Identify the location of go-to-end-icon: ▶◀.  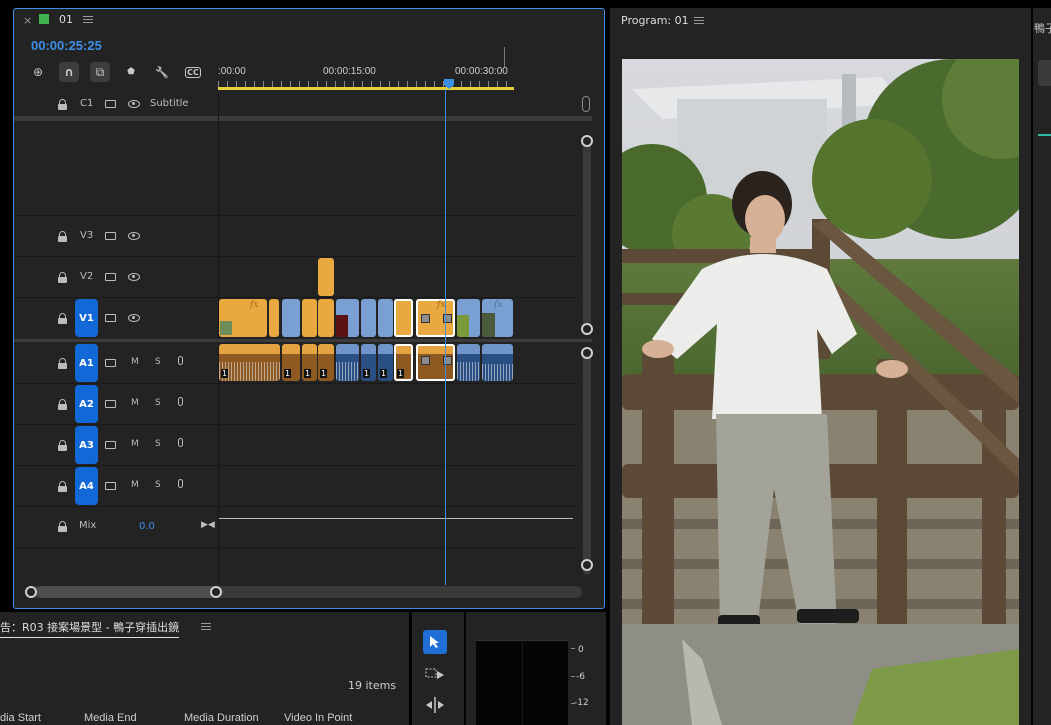
(208, 525).